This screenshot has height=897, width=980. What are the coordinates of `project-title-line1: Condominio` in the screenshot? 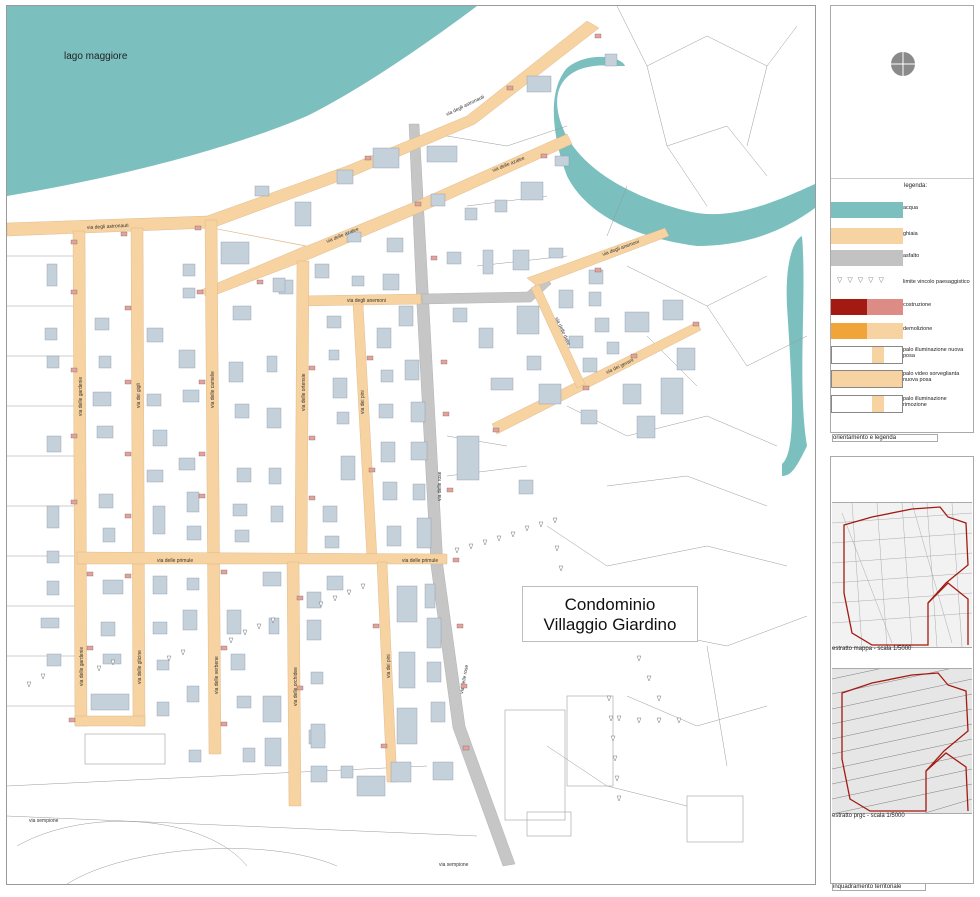 It's located at (610, 604).